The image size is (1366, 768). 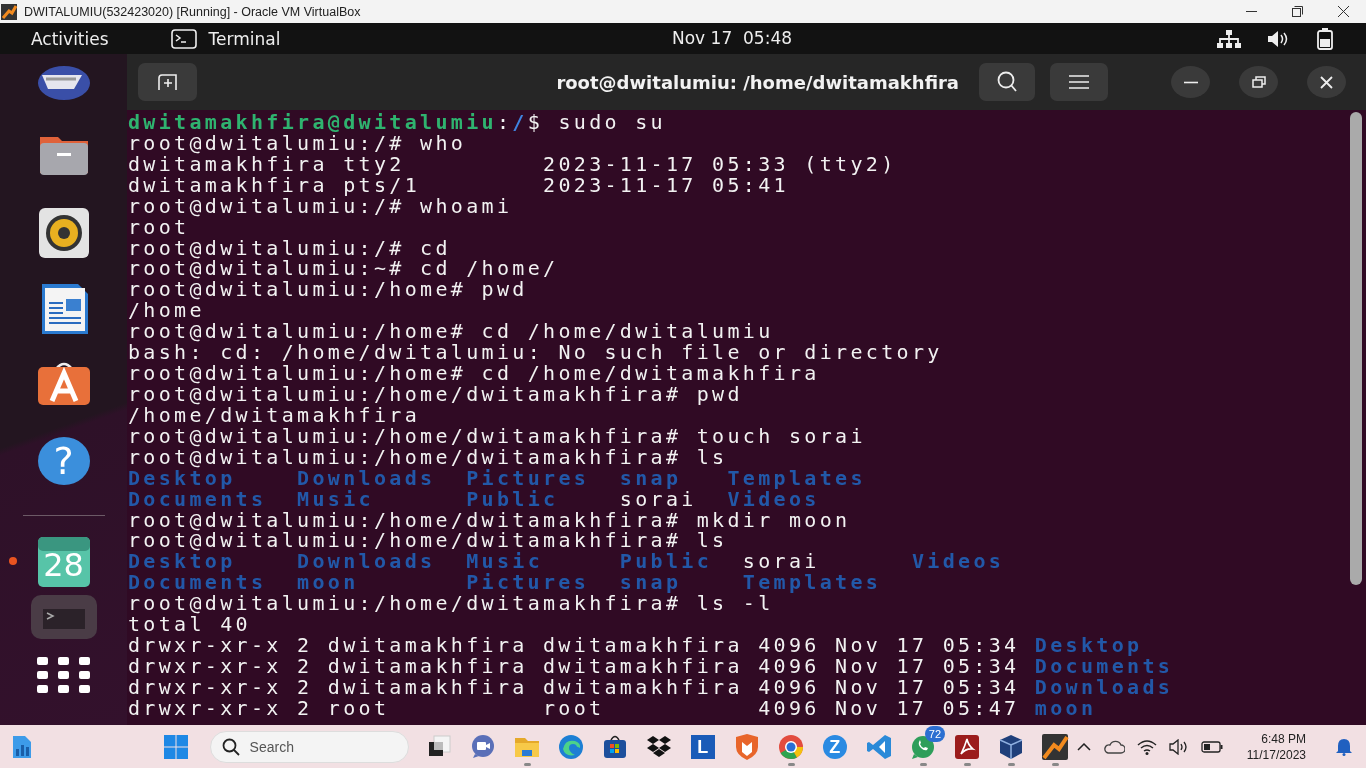 What do you see at coordinates (63, 461) in the screenshot?
I see `question-mark: ?` at bounding box center [63, 461].